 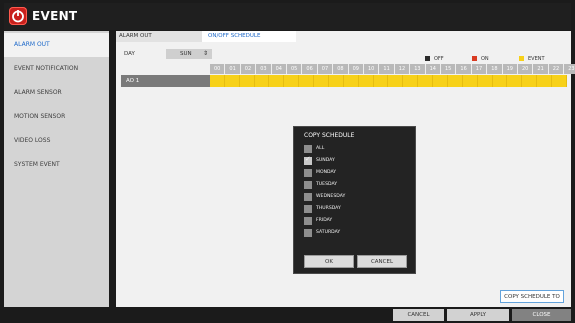 I want to click on sidebar-item-system-event: SYSTEM EVENT, so click(x=56, y=165).